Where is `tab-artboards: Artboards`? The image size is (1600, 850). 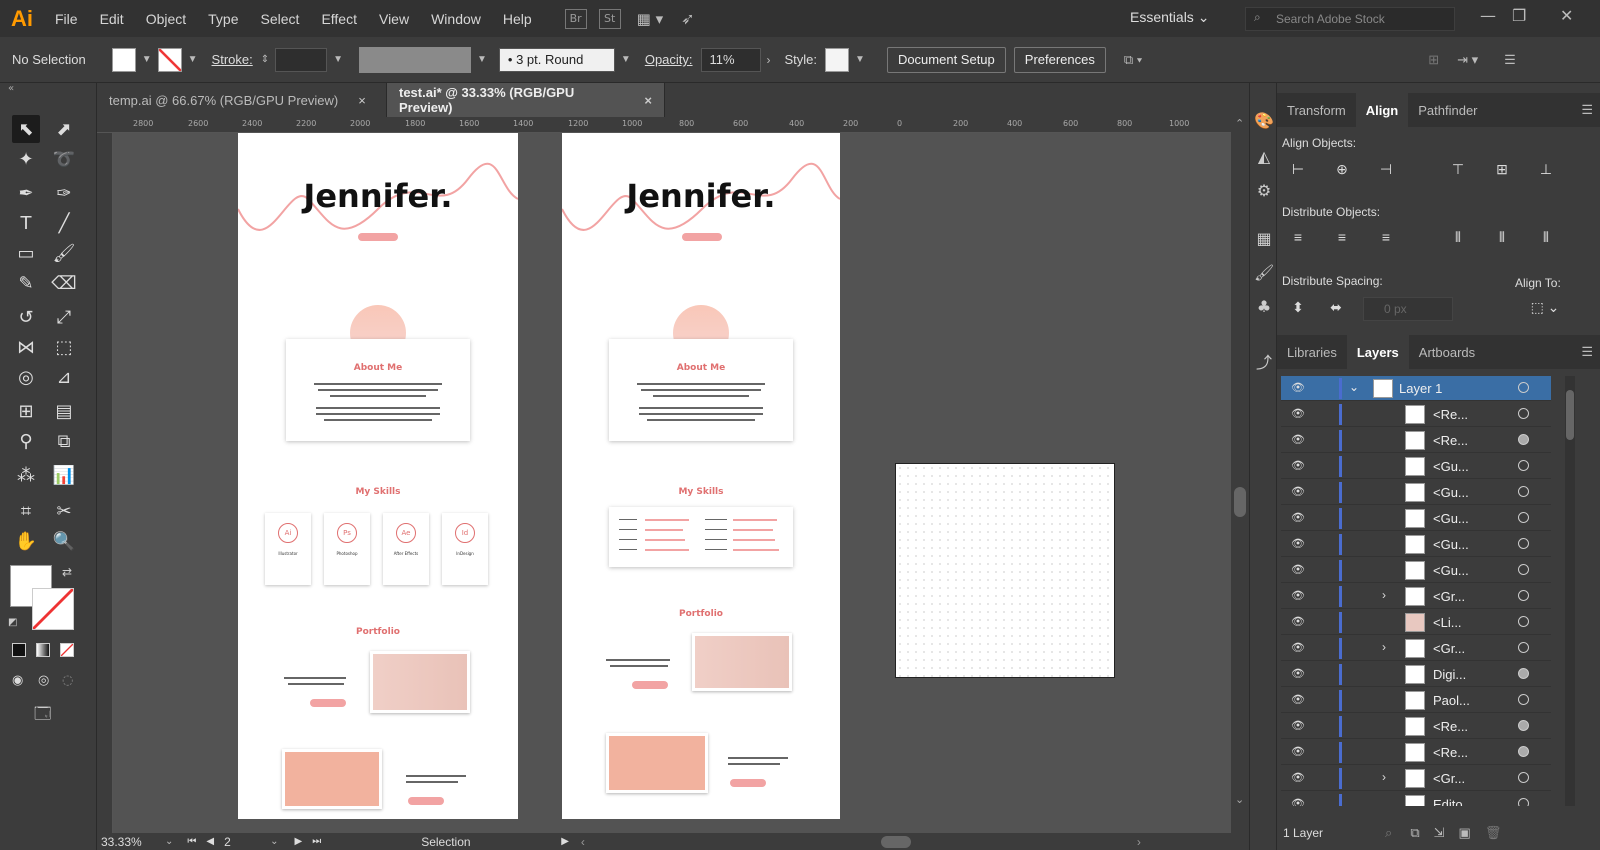
tab-artboards: Artboards is located at coordinates (1447, 352).